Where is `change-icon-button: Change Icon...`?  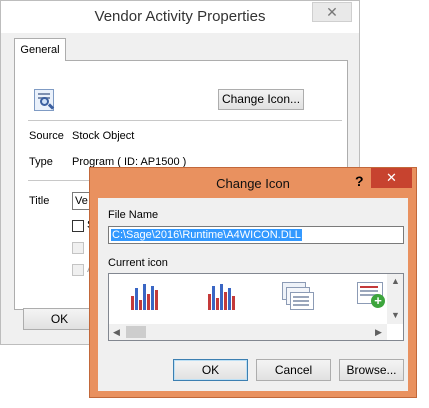
change-icon-button: Change Icon... is located at coordinates (261, 99).